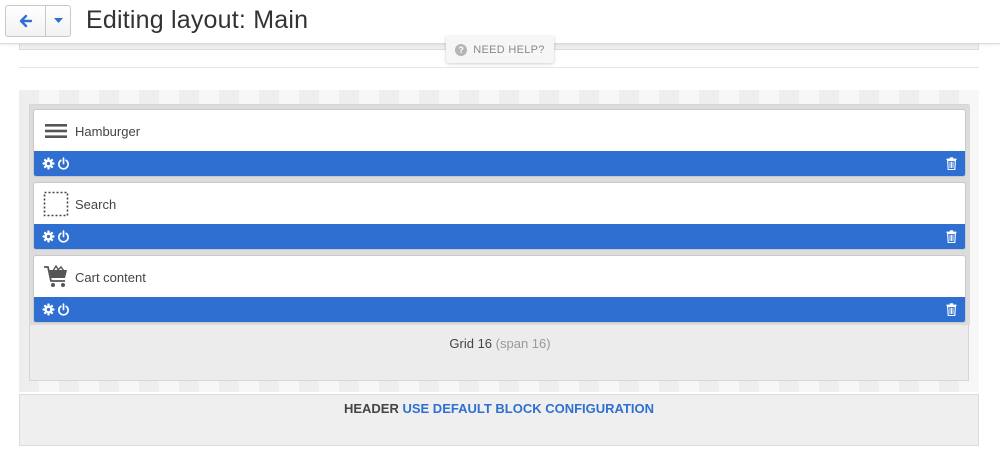  Describe the element at coordinates (197, 20) in the screenshot. I see `page-title: Editing layout: Main` at that location.